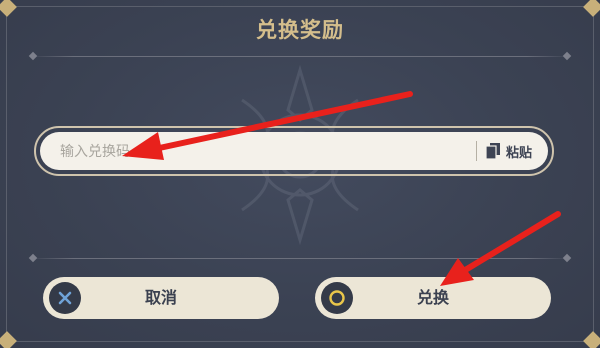 The width and height of the screenshot is (600, 348). I want to click on top-divider, so click(300, 56).